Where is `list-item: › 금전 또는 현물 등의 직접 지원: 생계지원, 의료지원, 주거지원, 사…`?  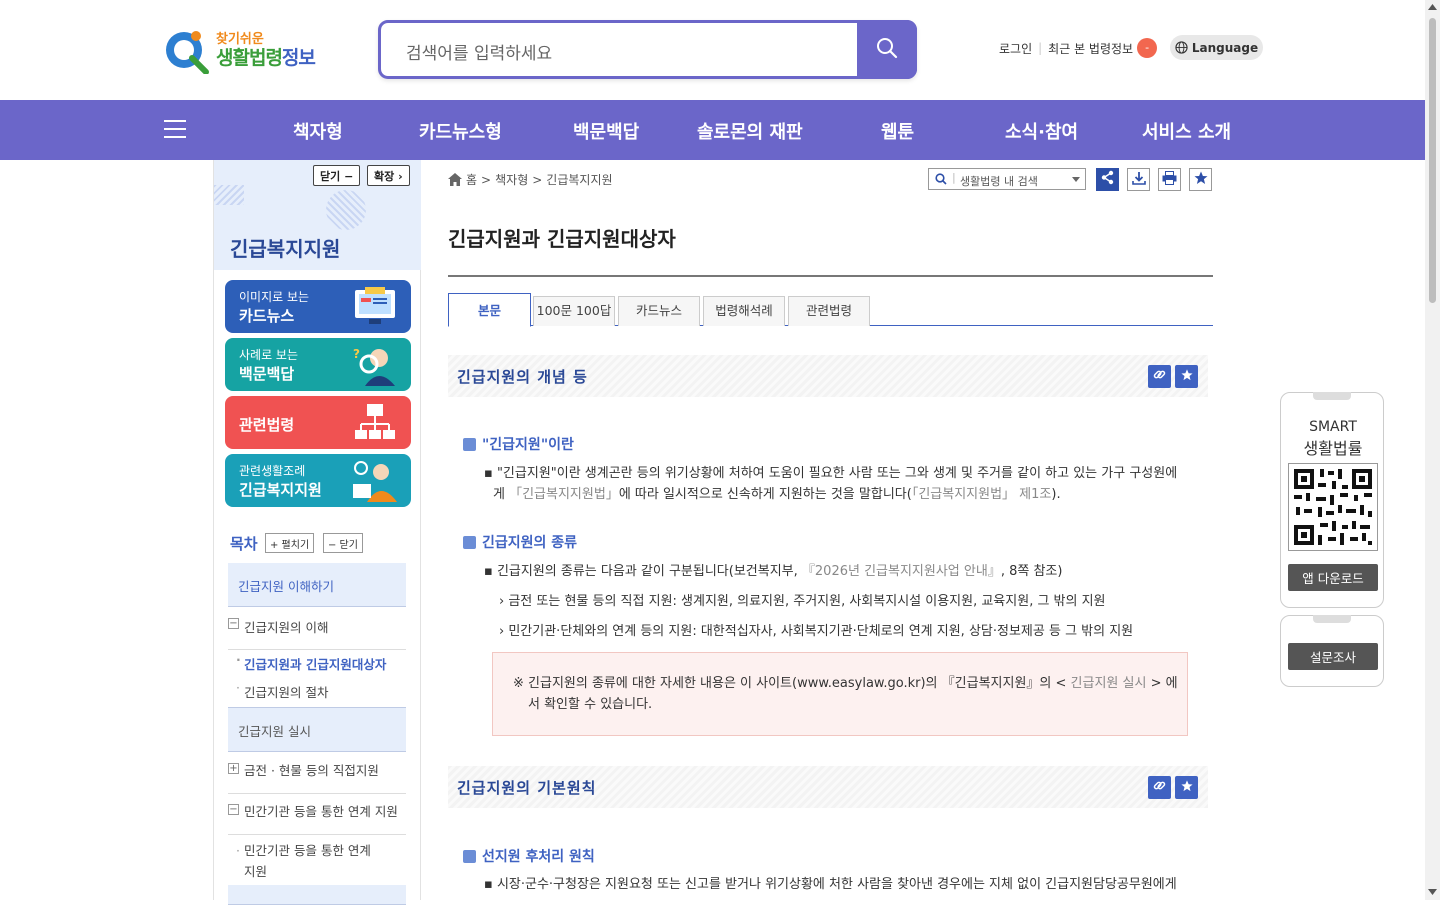 list-item: › 금전 또는 현물 등의 직접 지원: 생계지원, 의료지원, 주거지원, 사… is located at coordinates (802, 601).